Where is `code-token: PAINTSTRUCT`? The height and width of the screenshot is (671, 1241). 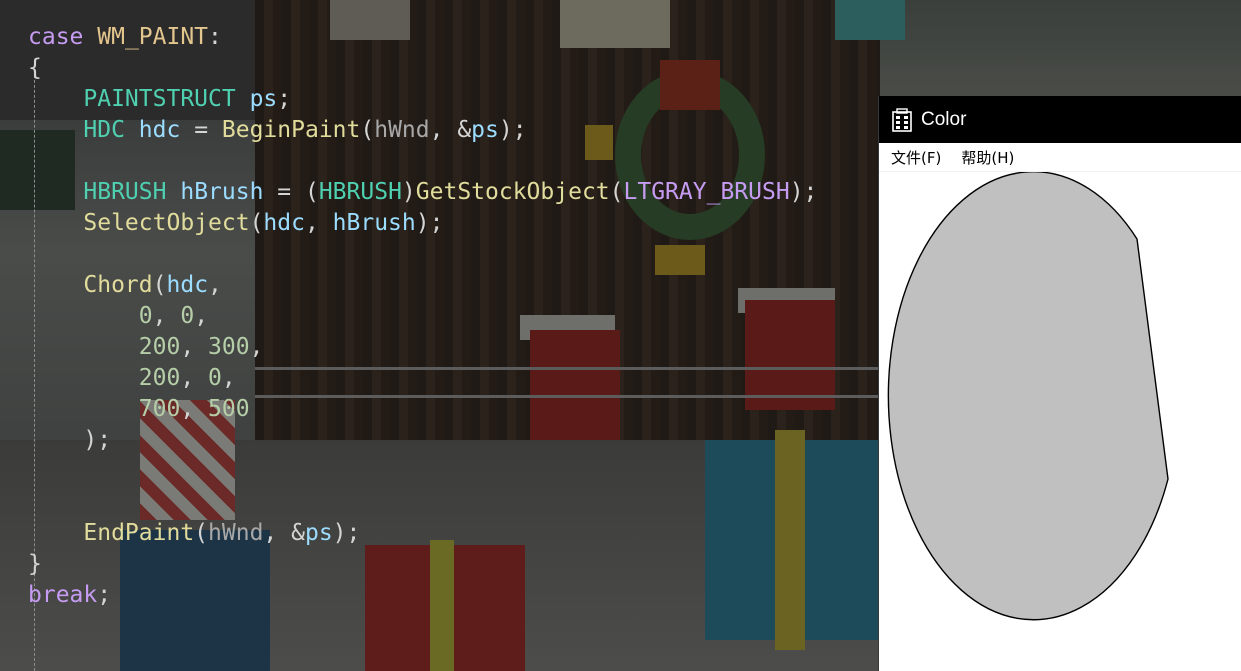 code-token: PAINTSTRUCT is located at coordinates (159, 99).